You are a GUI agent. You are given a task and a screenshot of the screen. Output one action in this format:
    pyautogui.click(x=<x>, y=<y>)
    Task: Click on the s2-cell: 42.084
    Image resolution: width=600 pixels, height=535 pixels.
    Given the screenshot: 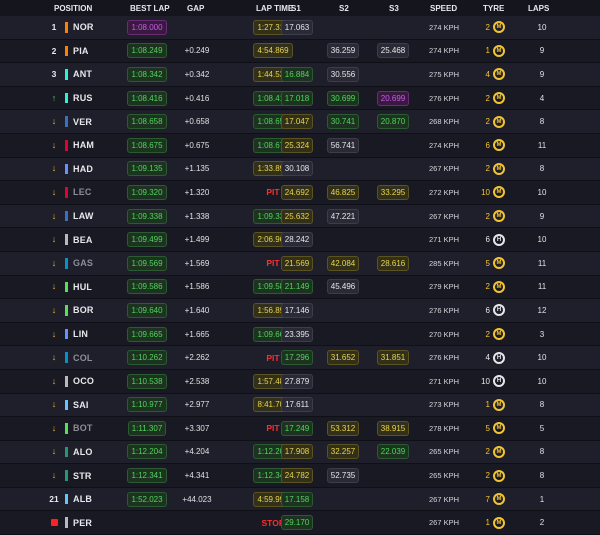 What is the action you would take?
    pyautogui.click(x=343, y=263)
    